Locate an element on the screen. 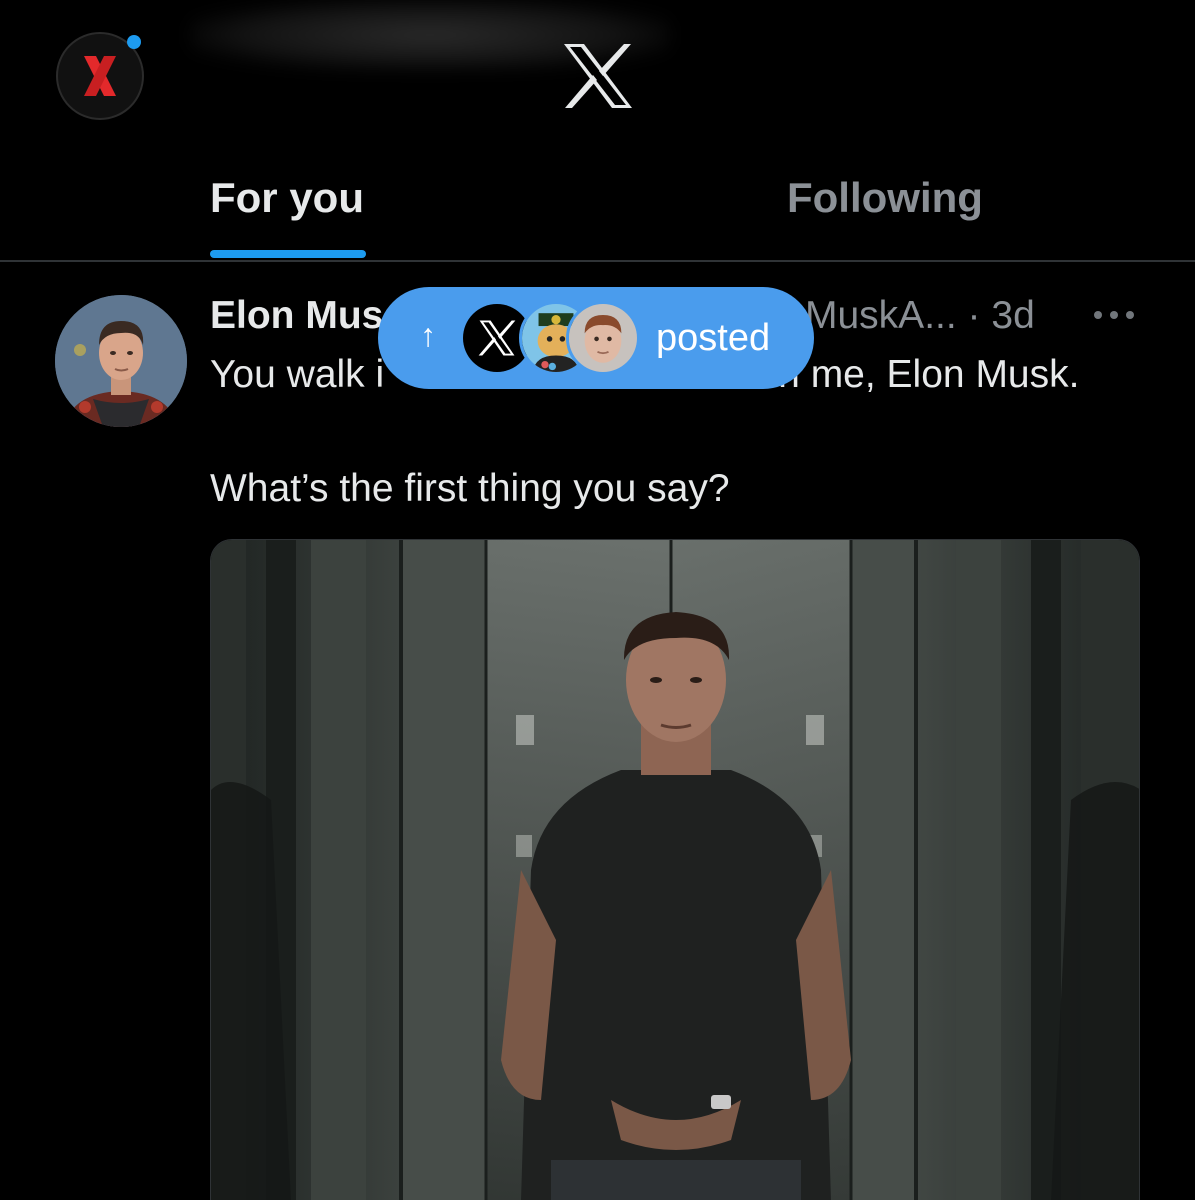 This screenshot has height=1200, width=1195. tab-following: Following is located at coordinates (885, 198).